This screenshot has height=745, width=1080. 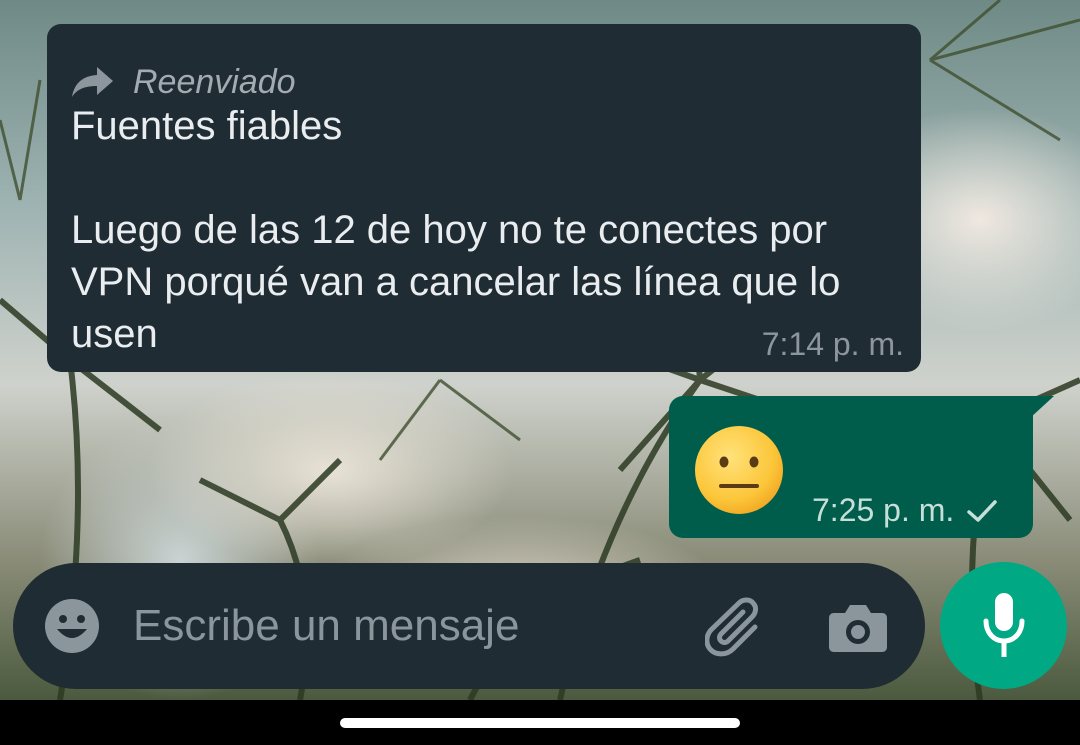 I want to click on microphone-button, so click(x=1003, y=625).